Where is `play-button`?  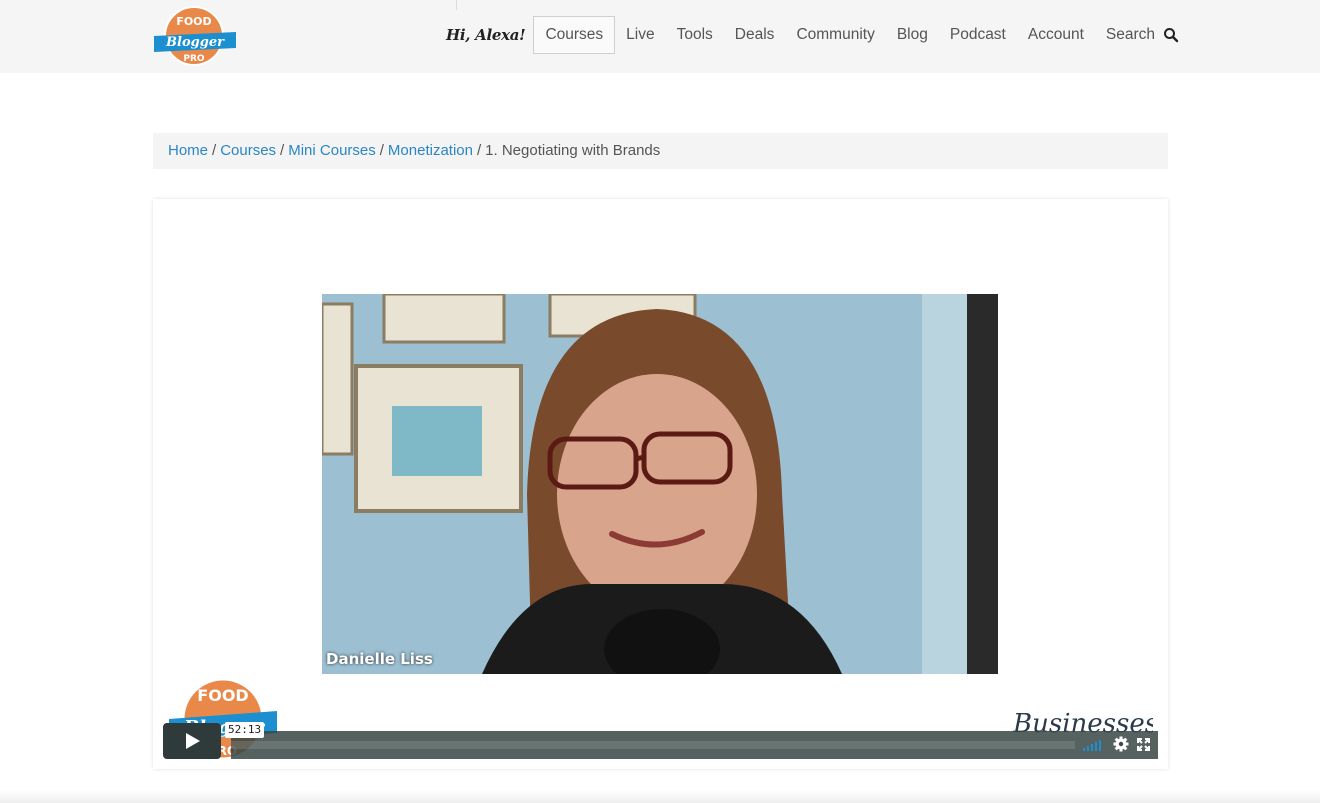 play-button is located at coordinates (192, 741).